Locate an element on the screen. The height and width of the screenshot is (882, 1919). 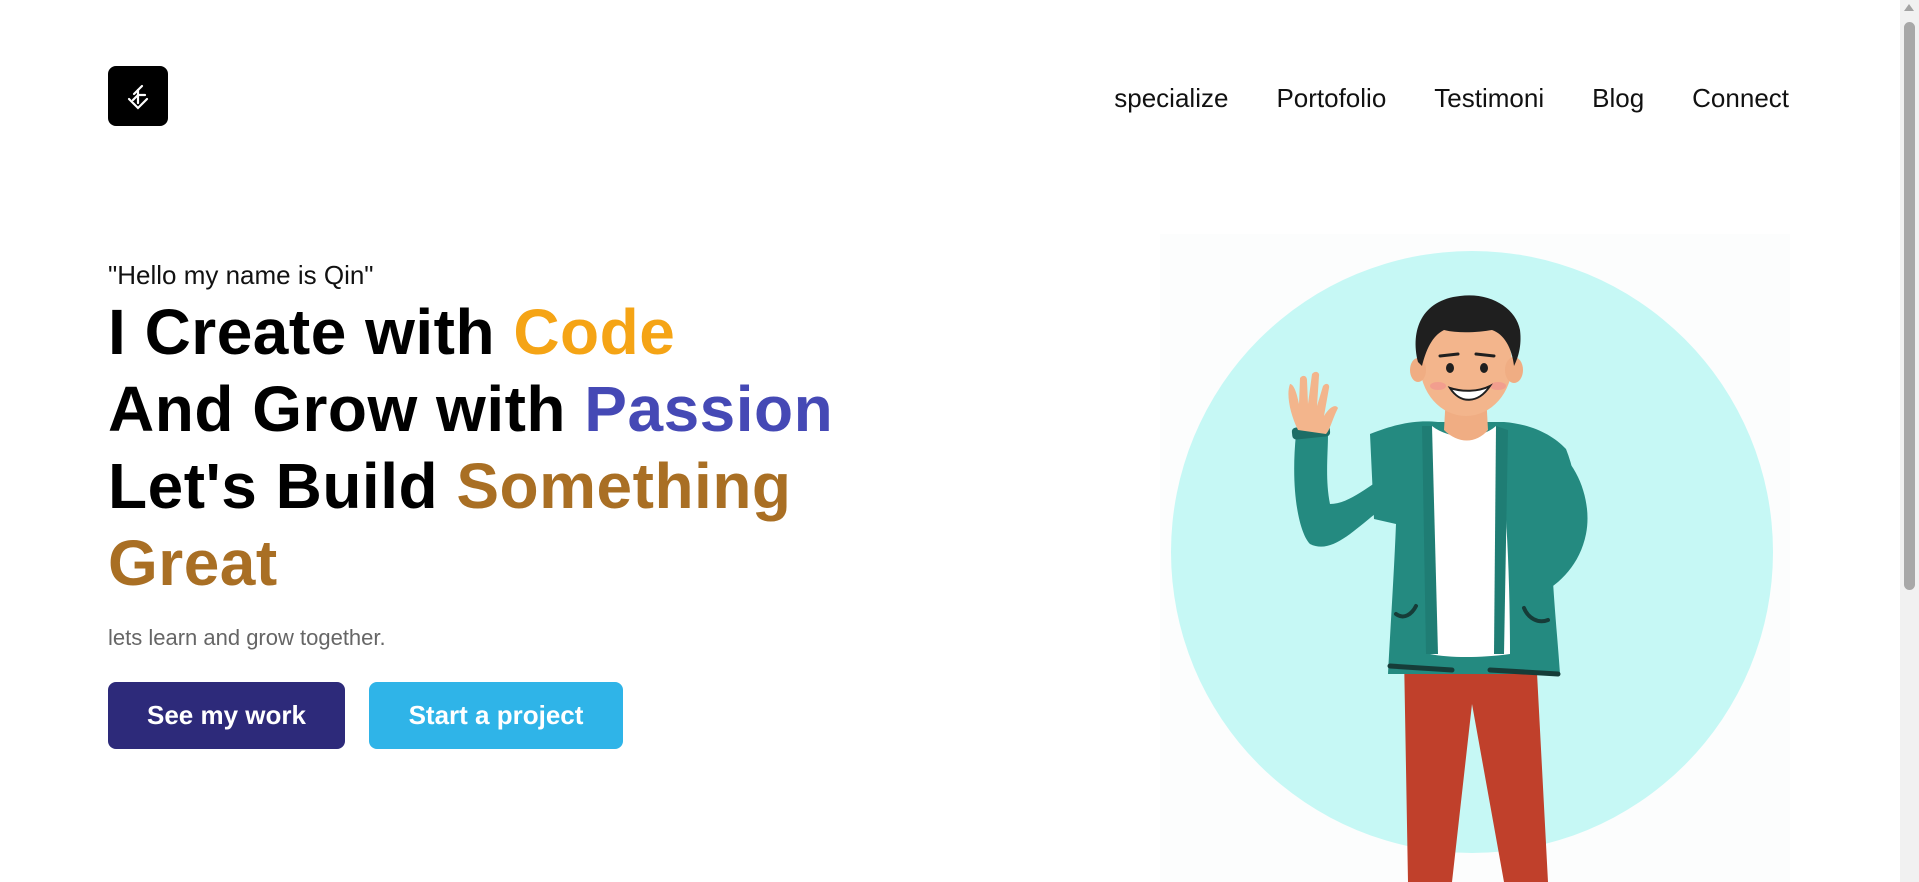
vertical-scrollbar is located at coordinates (1909, 441).